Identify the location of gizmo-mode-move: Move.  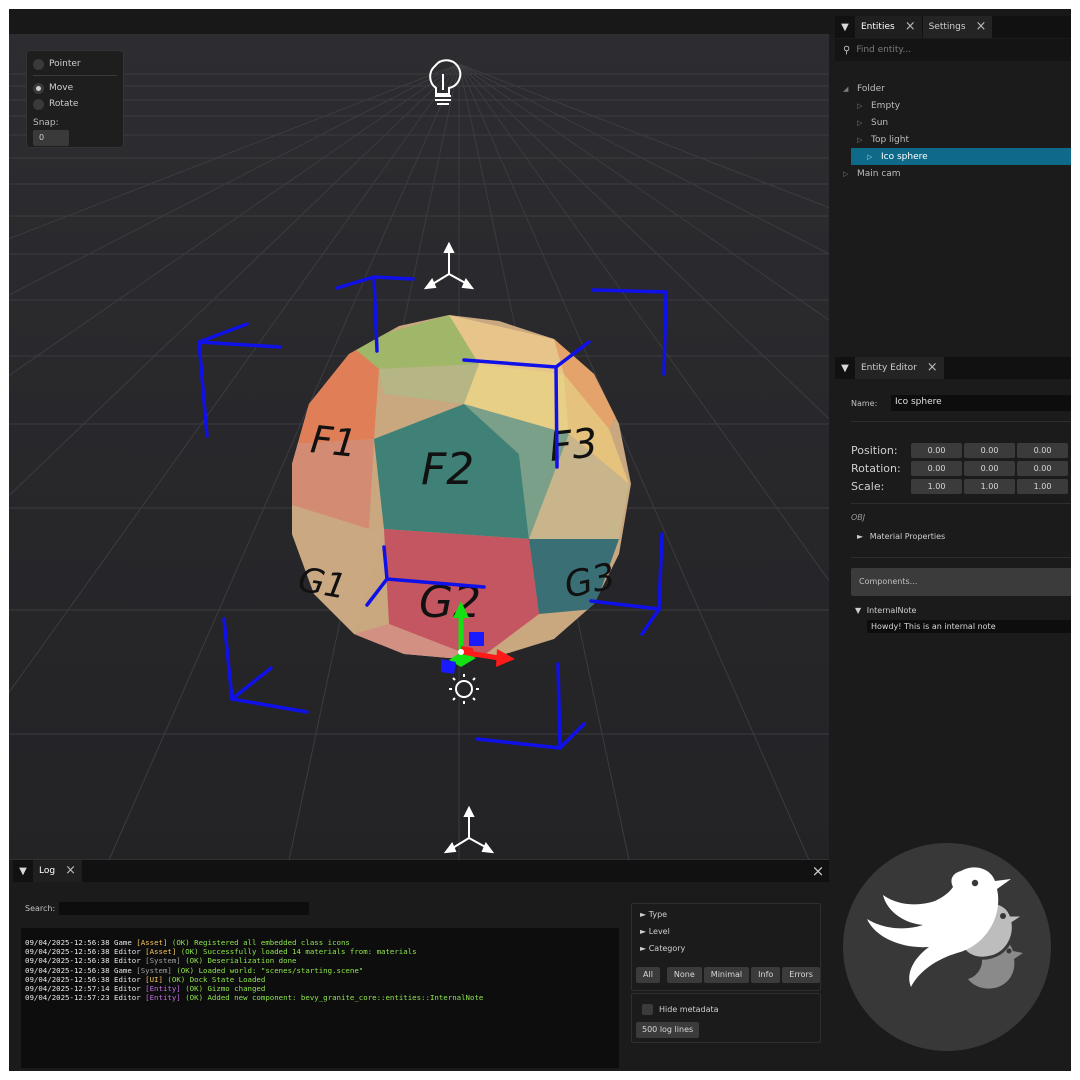
(75, 88).